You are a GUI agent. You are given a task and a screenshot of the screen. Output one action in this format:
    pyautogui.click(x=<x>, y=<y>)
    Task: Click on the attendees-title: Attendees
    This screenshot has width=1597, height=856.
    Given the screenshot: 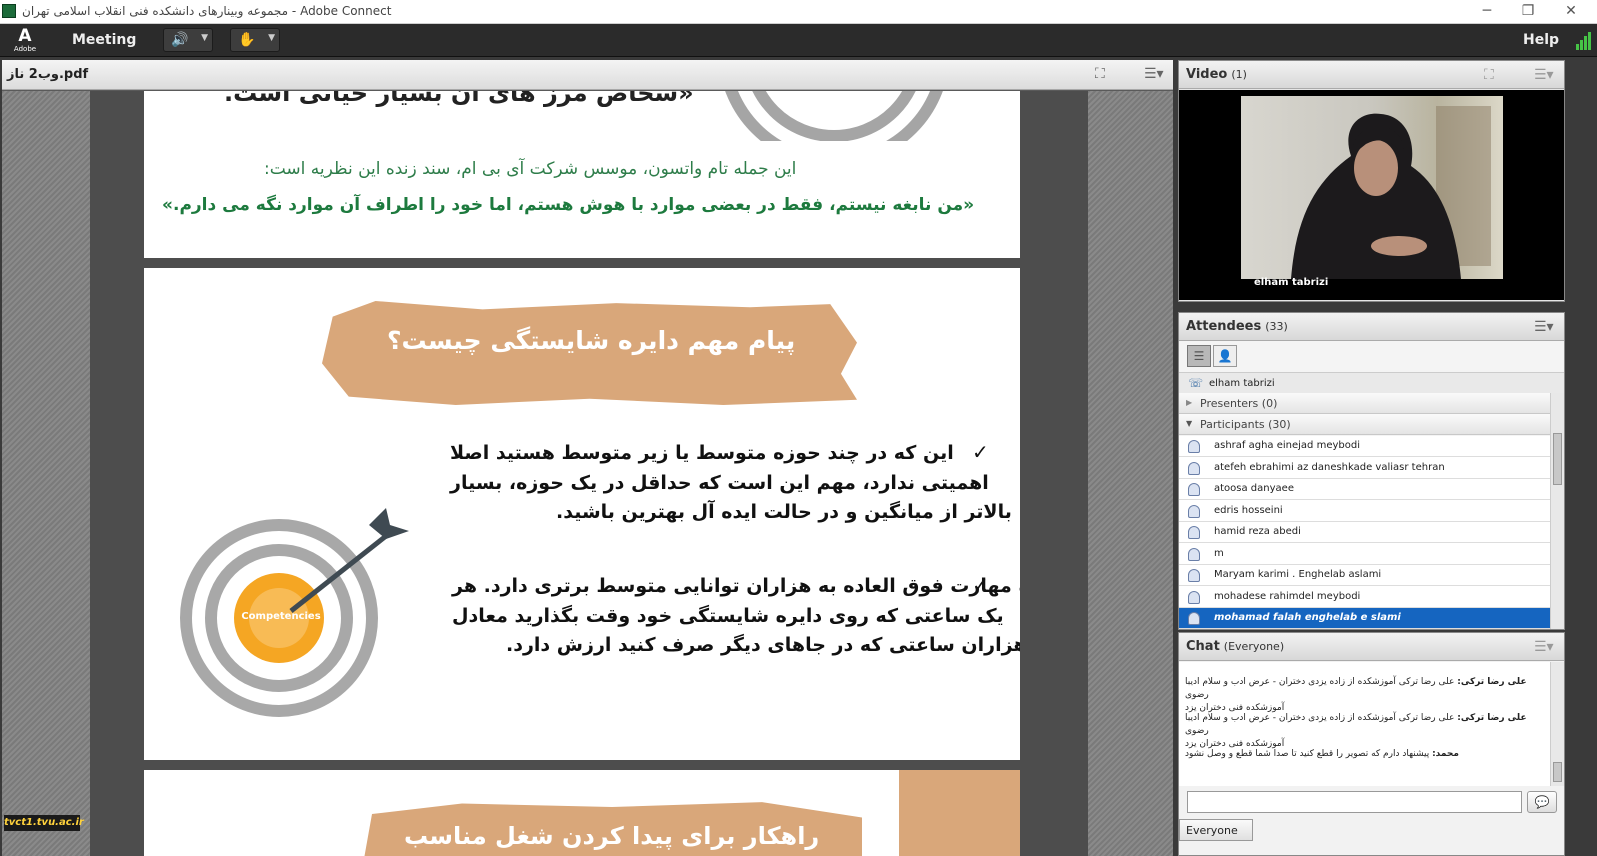 What is the action you would take?
    pyautogui.click(x=1224, y=326)
    